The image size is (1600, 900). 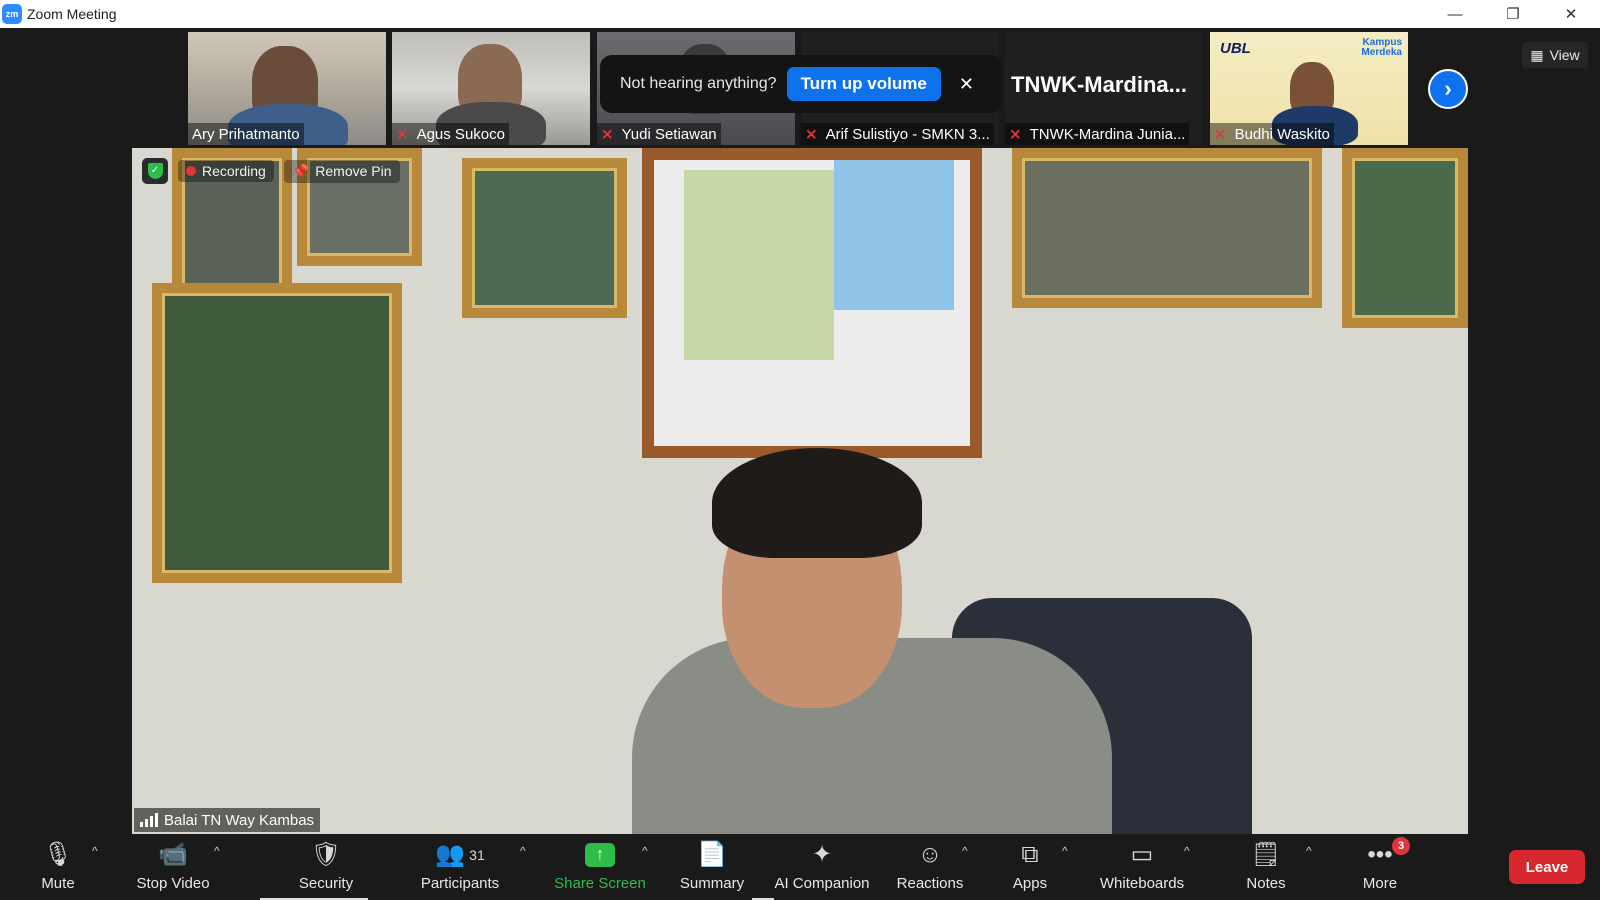 I want to click on ubl-logo: UBL, so click(x=1235, y=48).